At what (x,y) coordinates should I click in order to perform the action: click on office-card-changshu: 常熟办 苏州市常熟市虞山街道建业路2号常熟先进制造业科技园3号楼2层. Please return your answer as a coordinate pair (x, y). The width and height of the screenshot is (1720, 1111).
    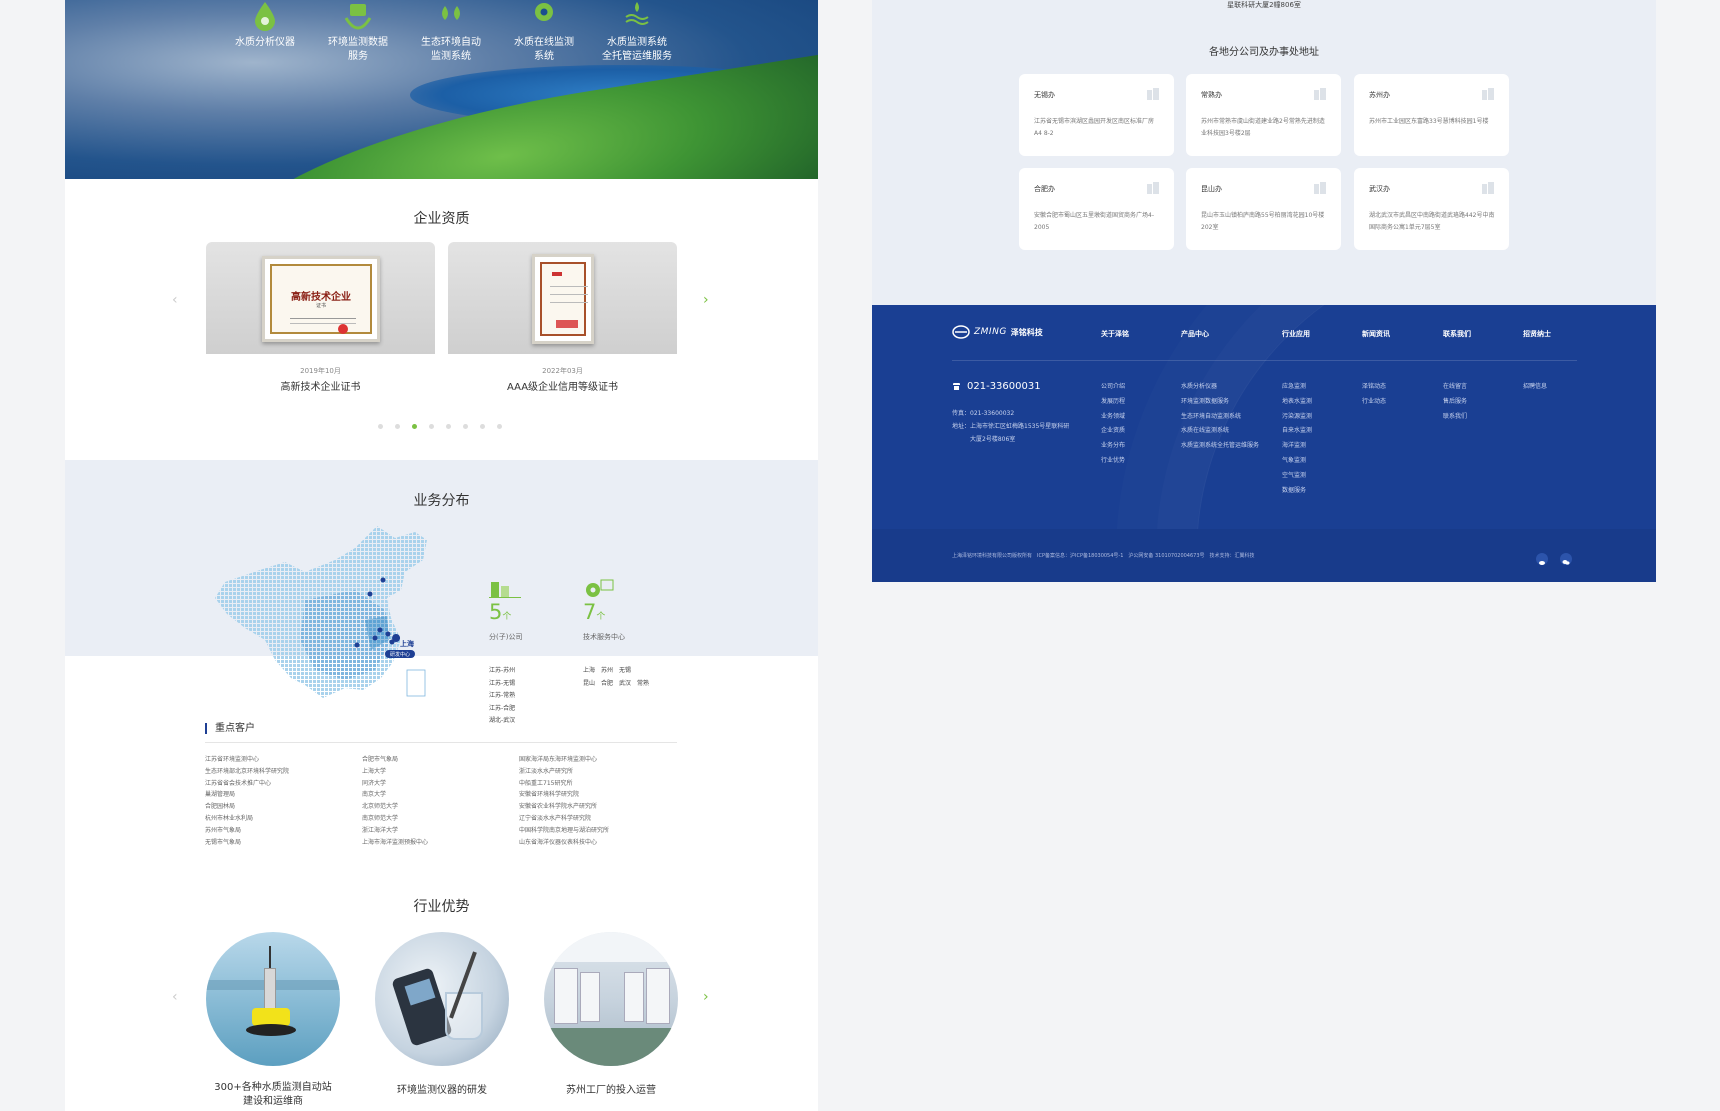
    Looking at the image, I should click on (1263, 115).